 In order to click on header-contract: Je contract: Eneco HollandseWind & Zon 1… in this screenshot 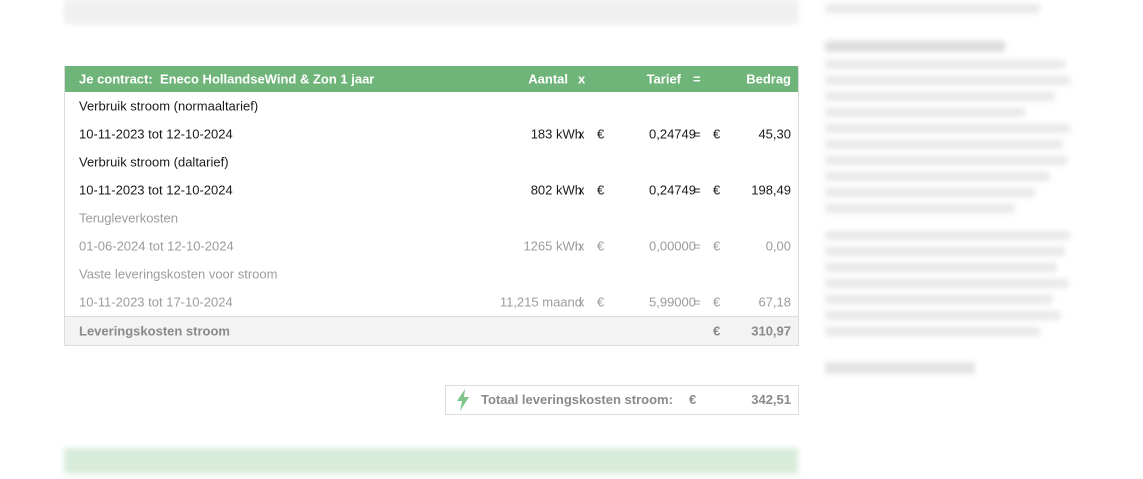, I will do `click(226, 79)`.